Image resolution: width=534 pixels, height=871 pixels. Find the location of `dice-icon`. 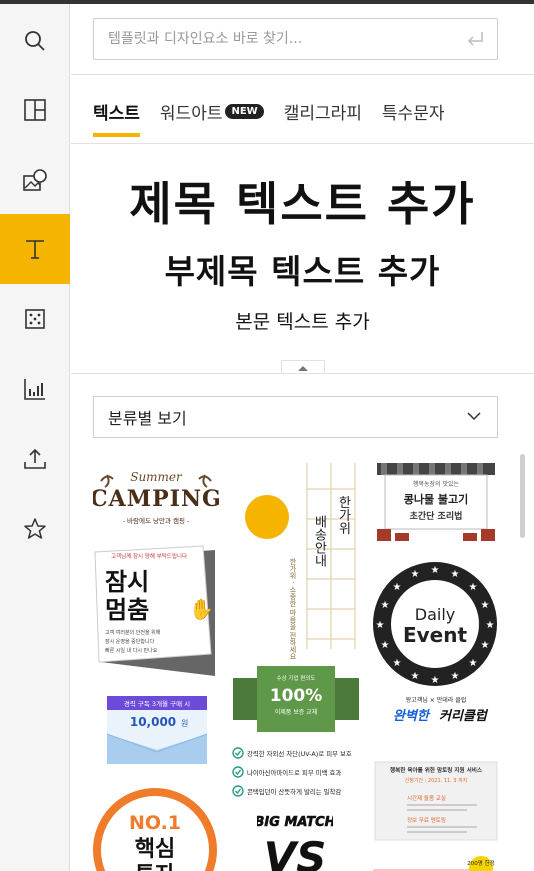

dice-icon is located at coordinates (35, 319).